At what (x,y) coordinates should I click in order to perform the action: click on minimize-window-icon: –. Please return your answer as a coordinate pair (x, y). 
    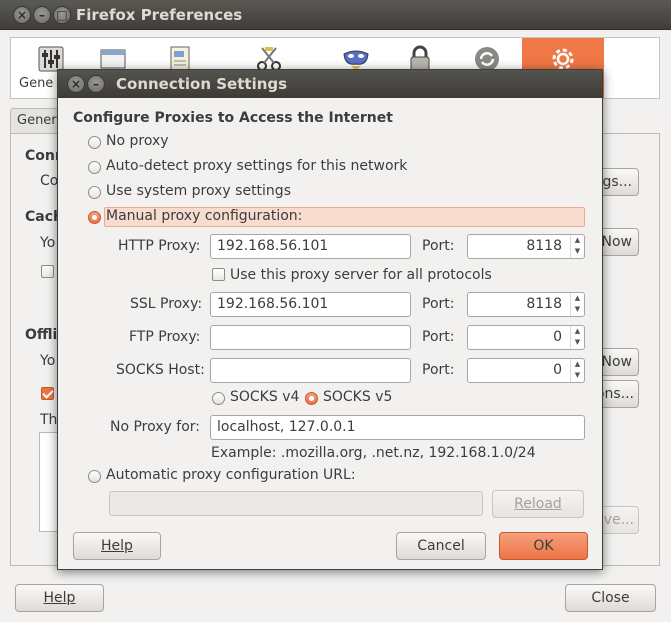
    Looking at the image, I should click on (42, 15).